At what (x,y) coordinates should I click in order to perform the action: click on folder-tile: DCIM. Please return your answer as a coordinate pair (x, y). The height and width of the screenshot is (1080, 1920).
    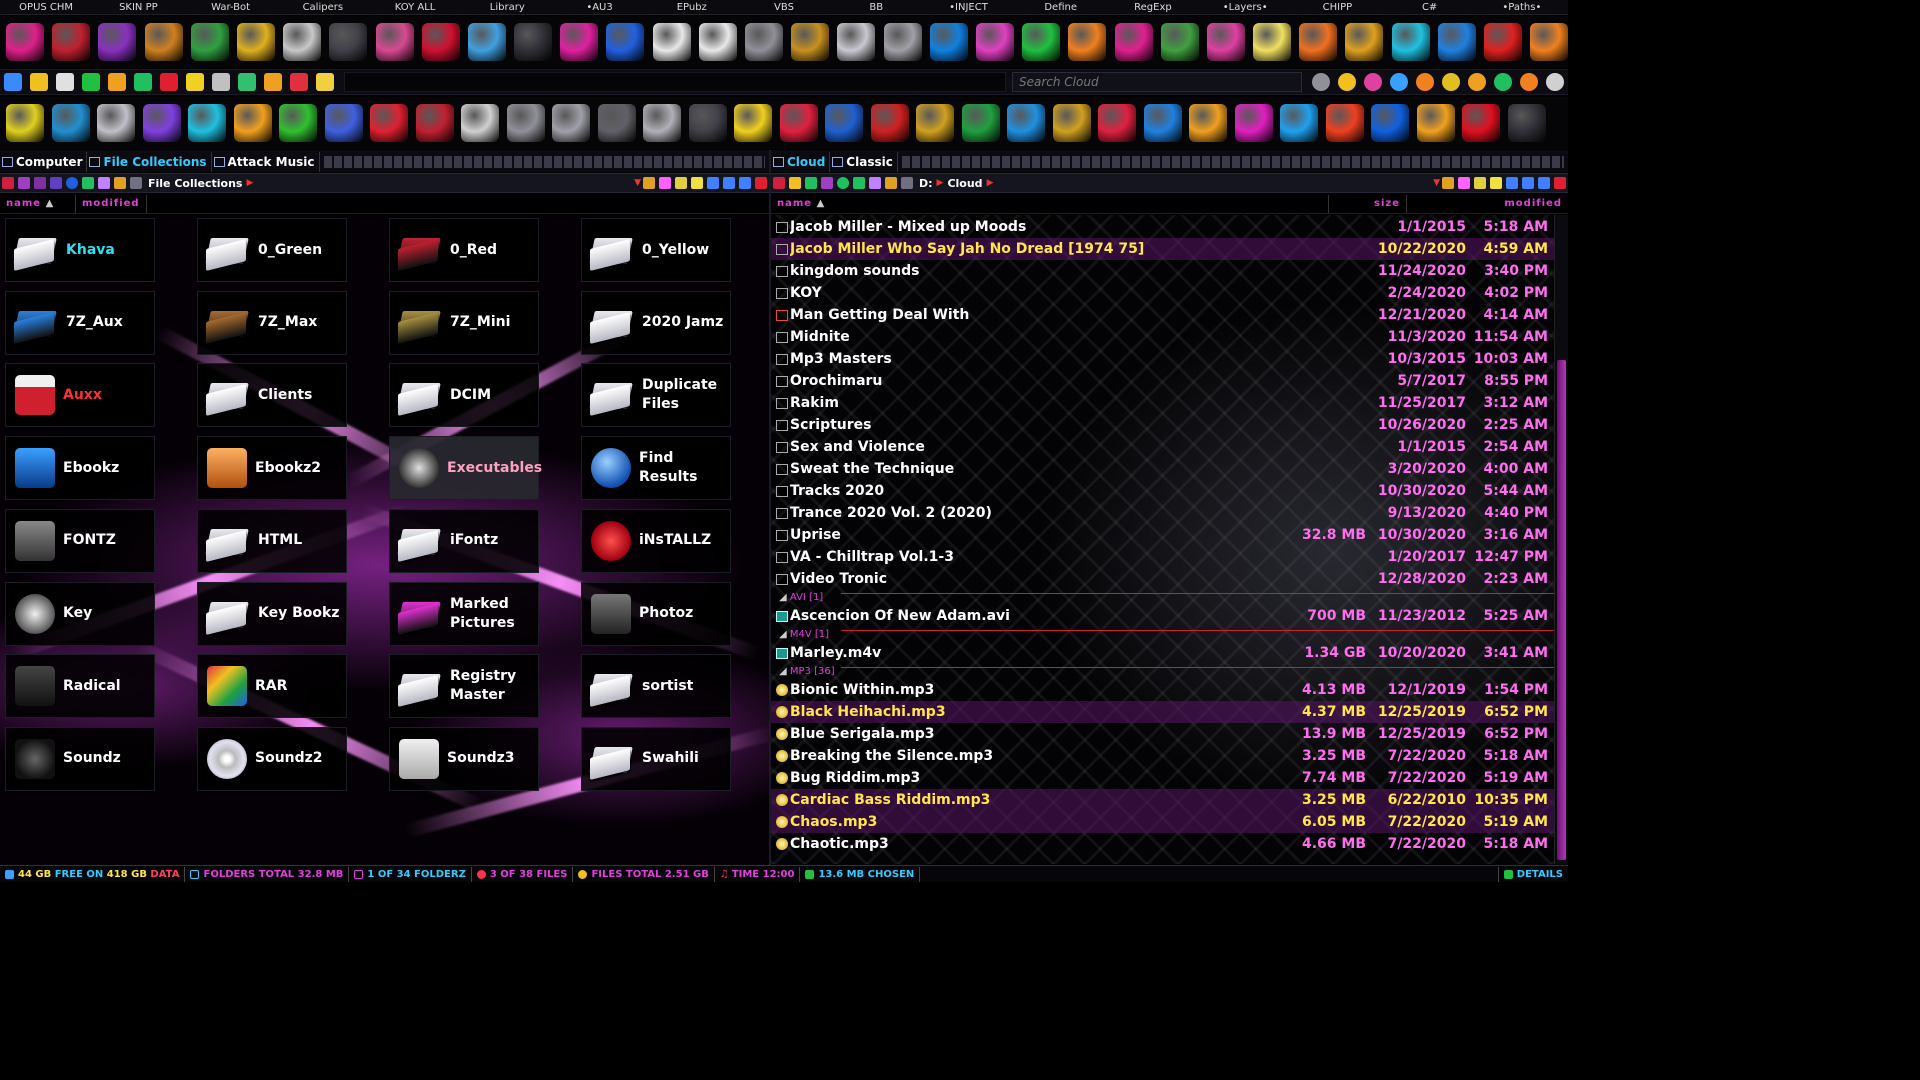
    Looking at the image, I should click on (464, 395).